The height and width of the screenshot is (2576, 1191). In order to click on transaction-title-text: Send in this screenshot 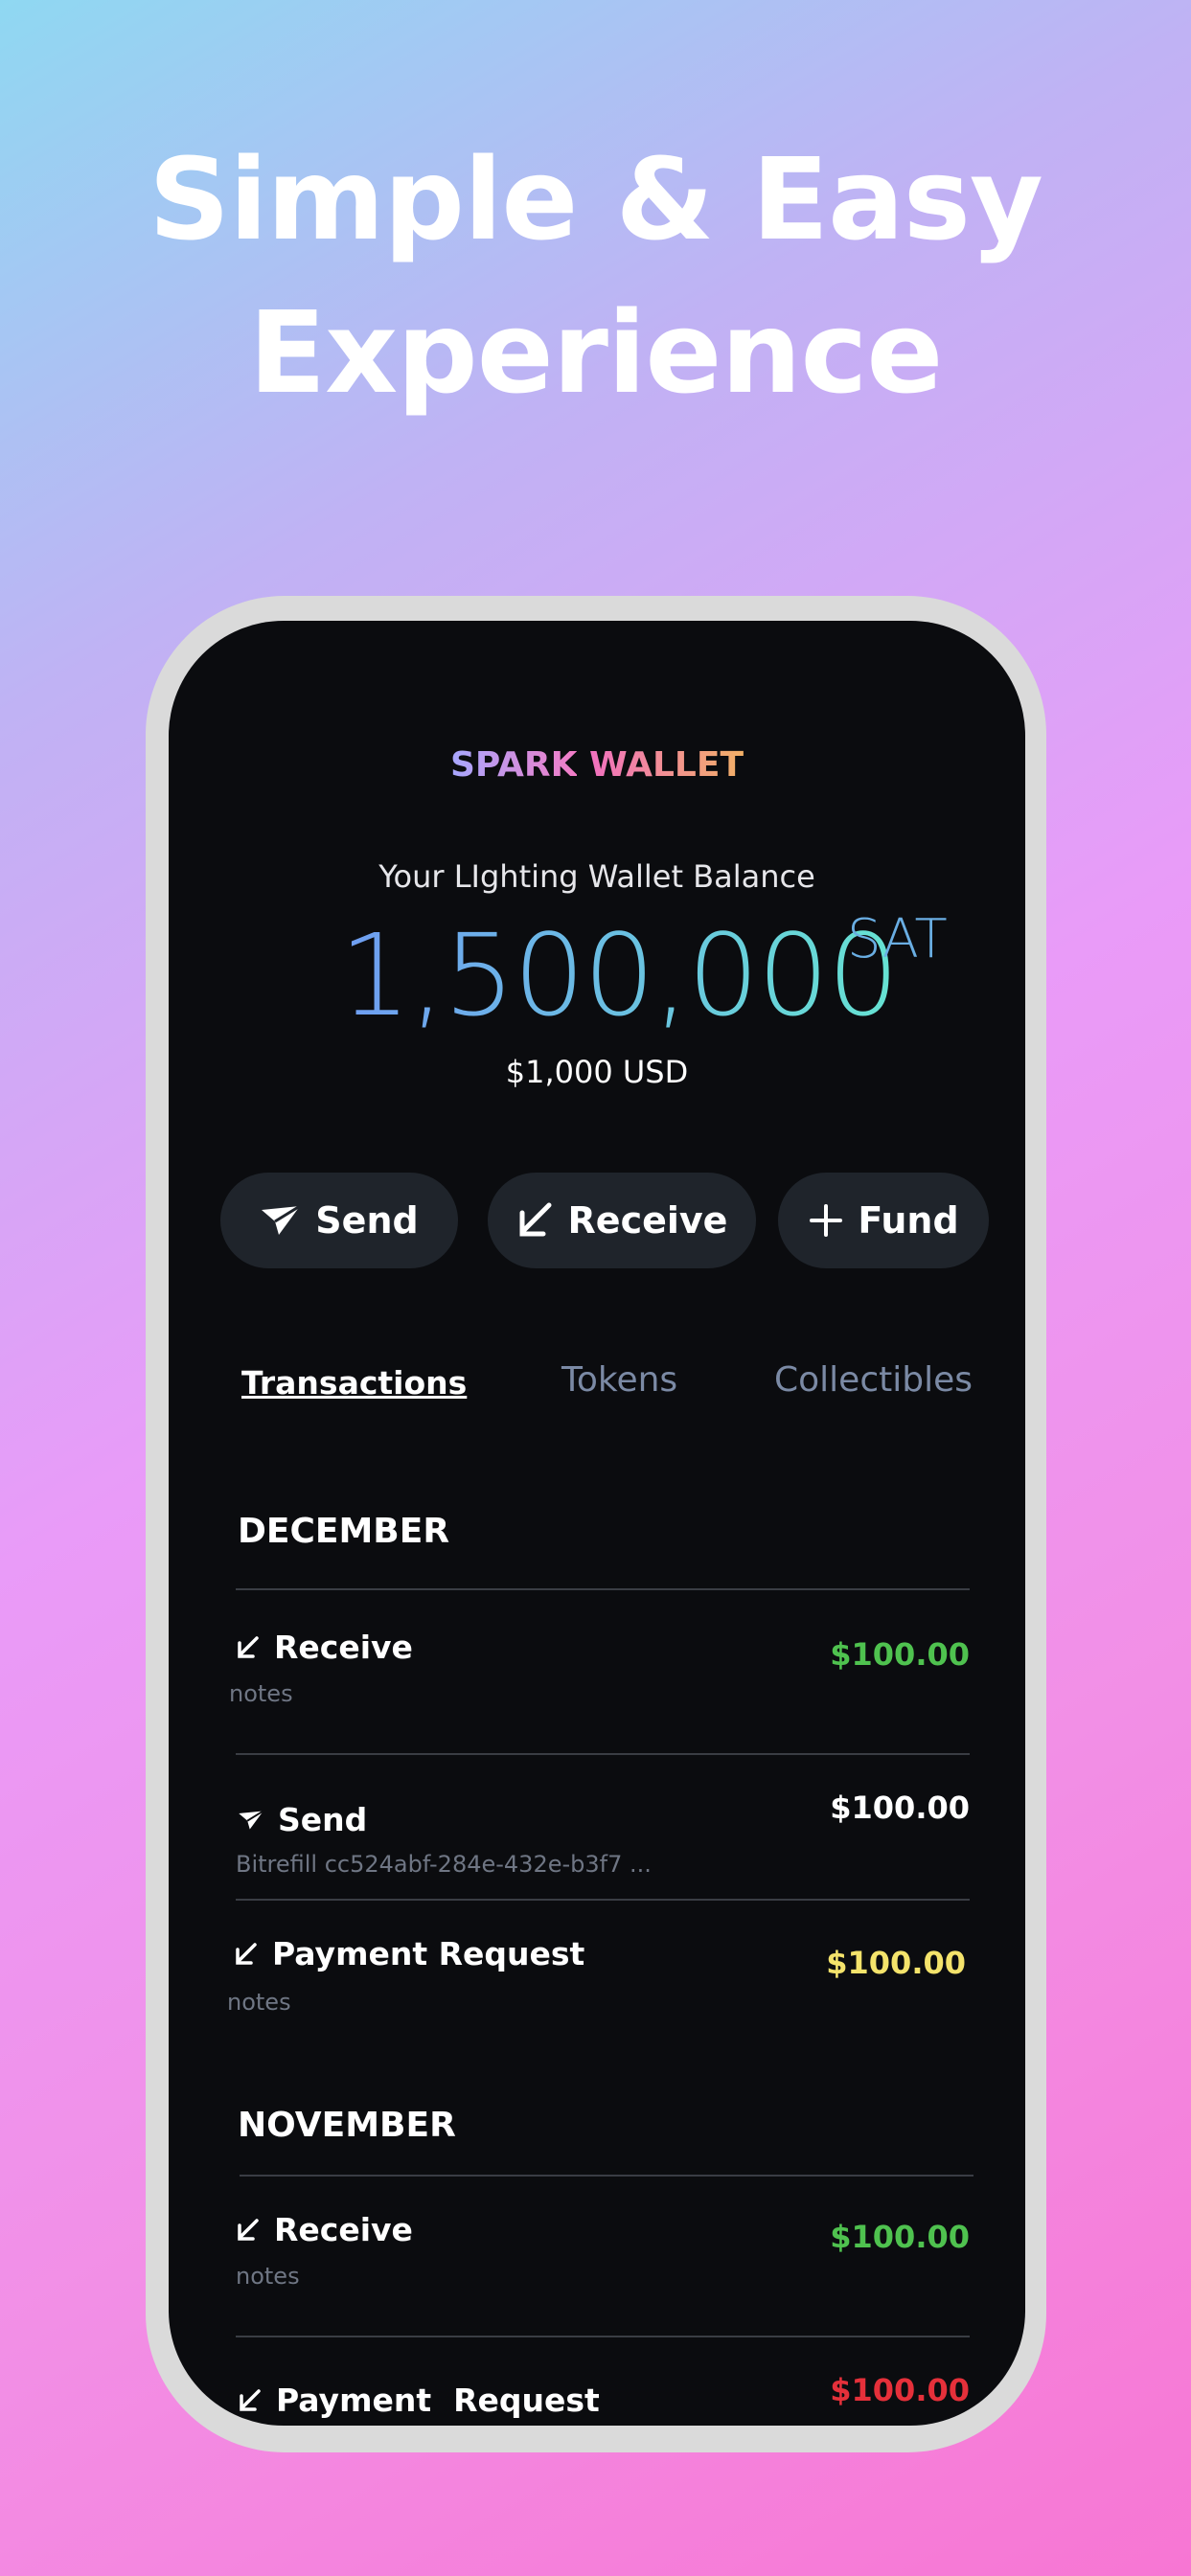, I will do `click(323, 1819)`.